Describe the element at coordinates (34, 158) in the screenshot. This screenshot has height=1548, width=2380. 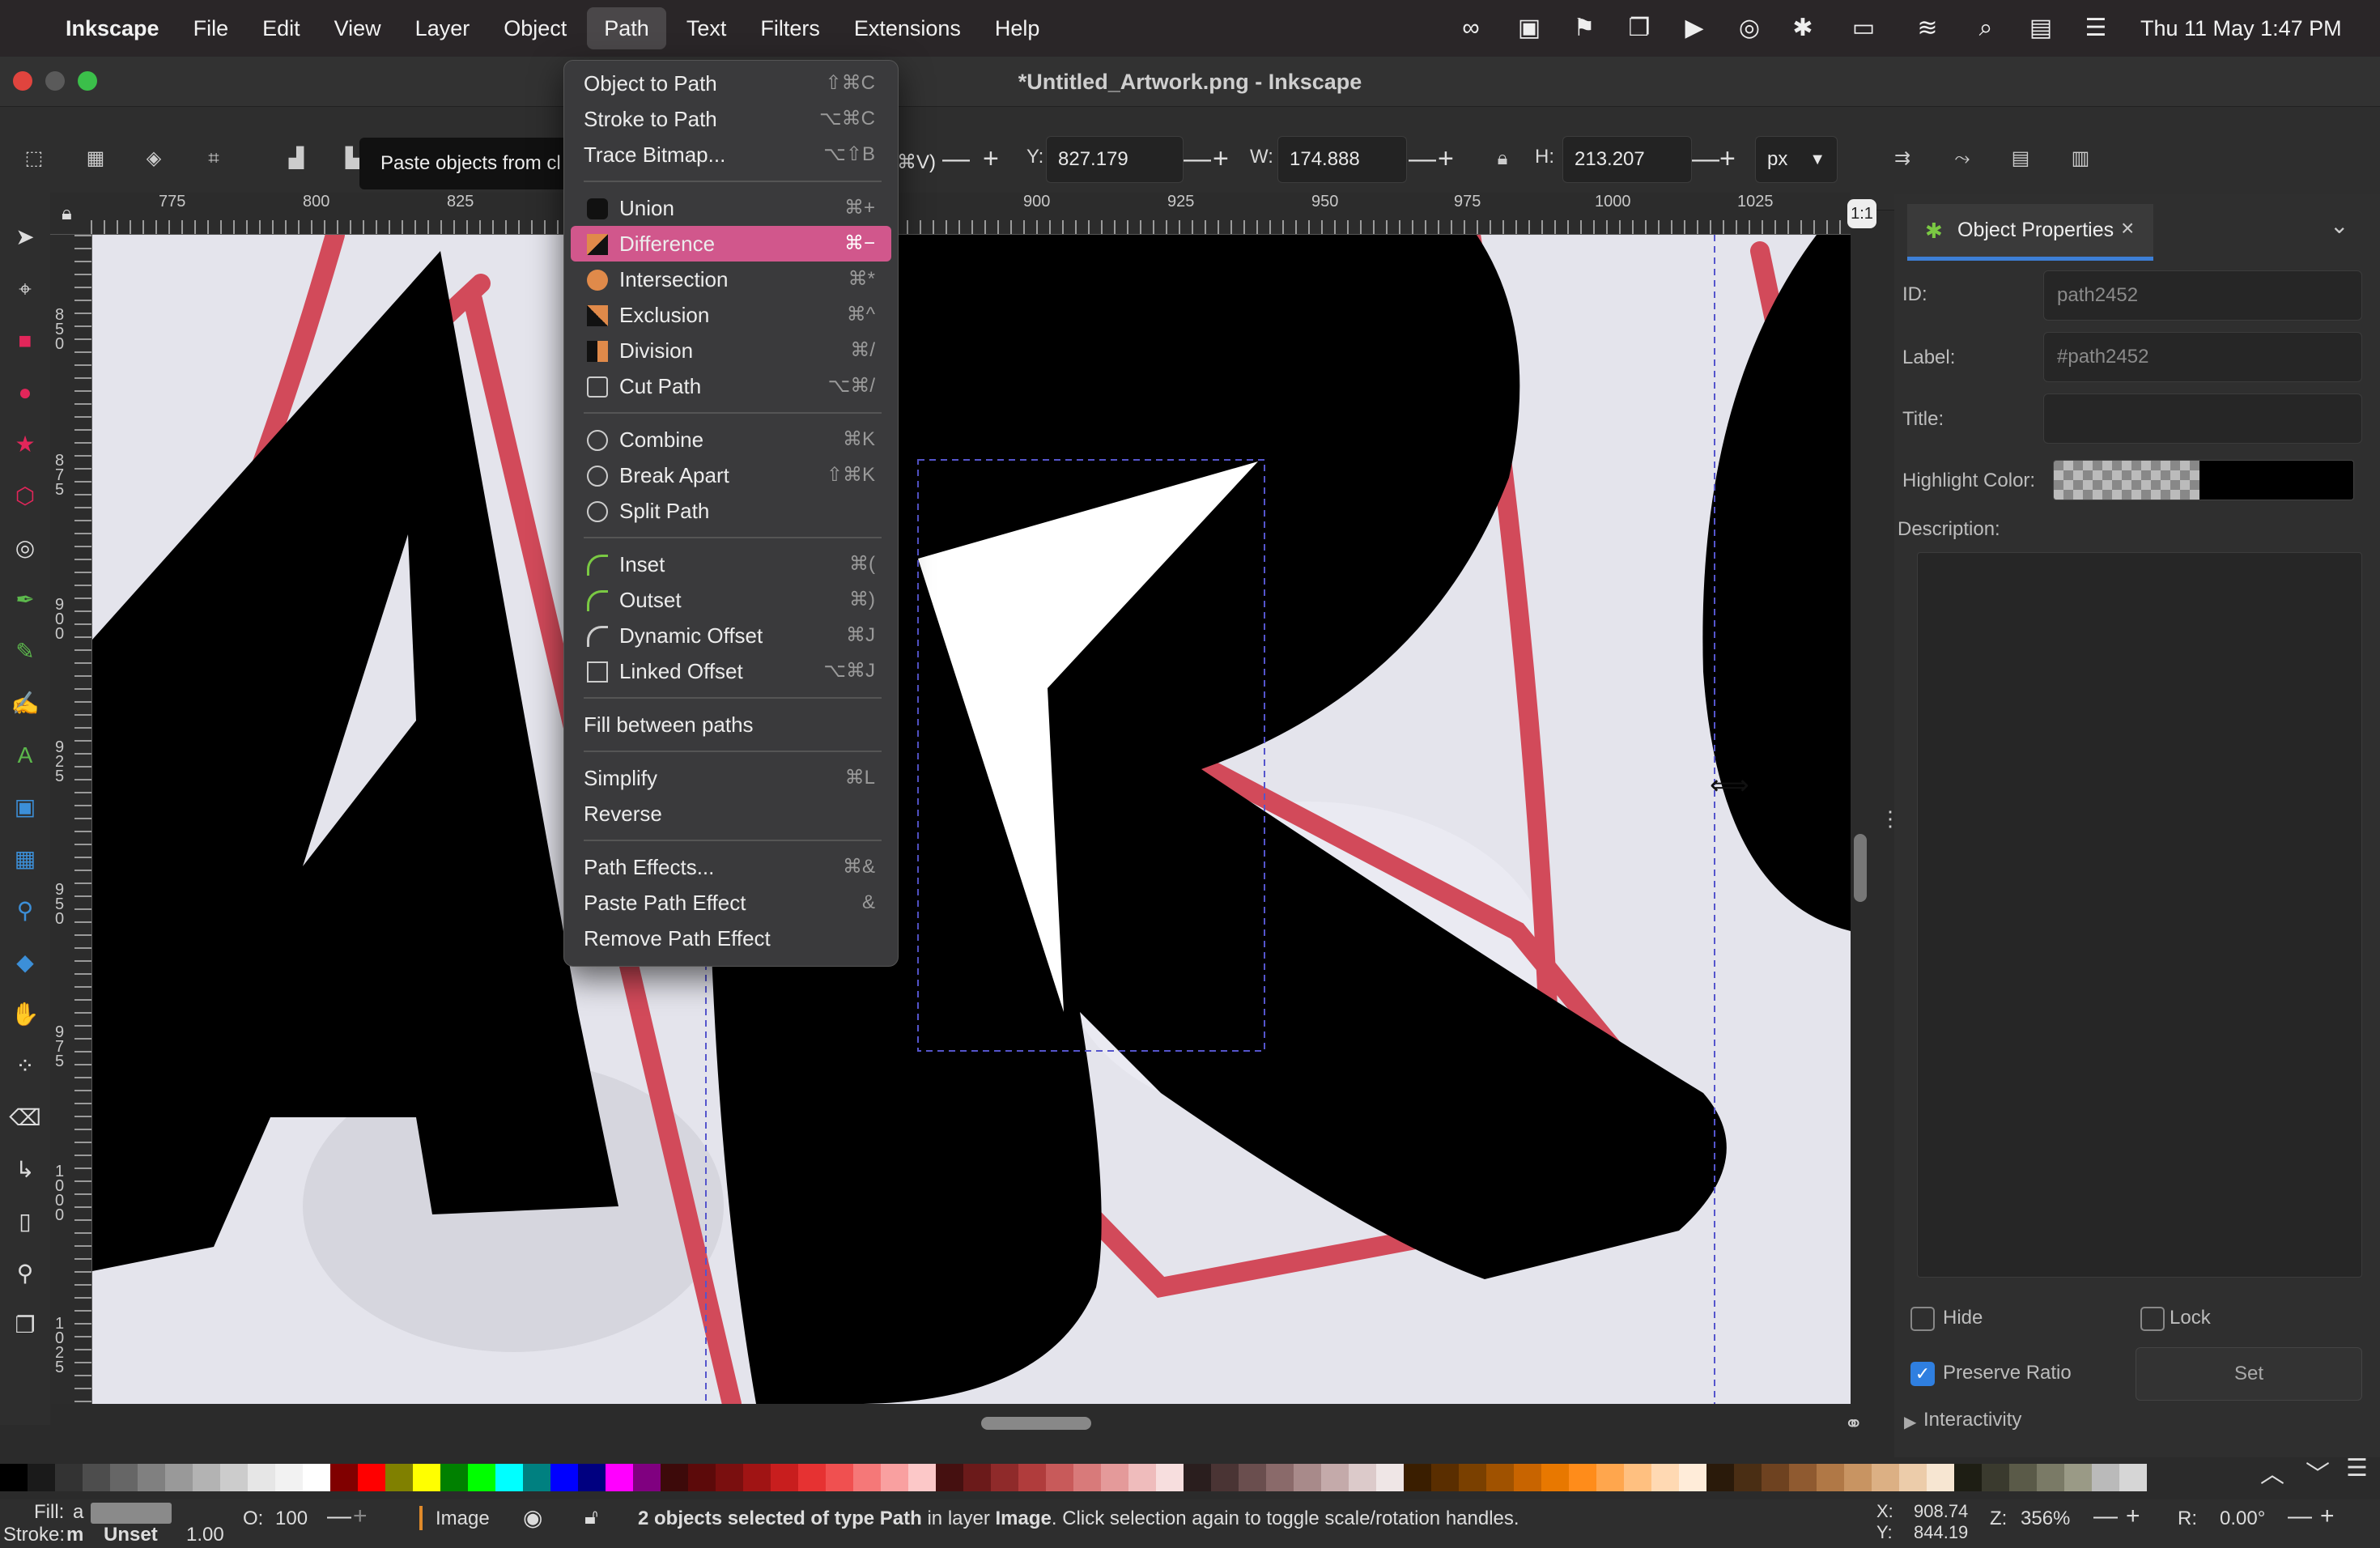
I see `select-all-icon: ⬚` at that location.